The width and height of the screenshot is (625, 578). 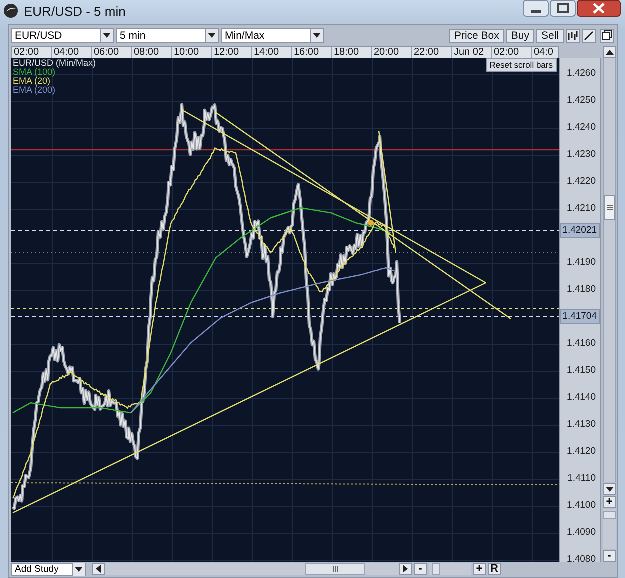 What do you see at coordinates (581, 100) in the screenshot?
I see `price-label: 1.4250` at bounding box center [581, 100].